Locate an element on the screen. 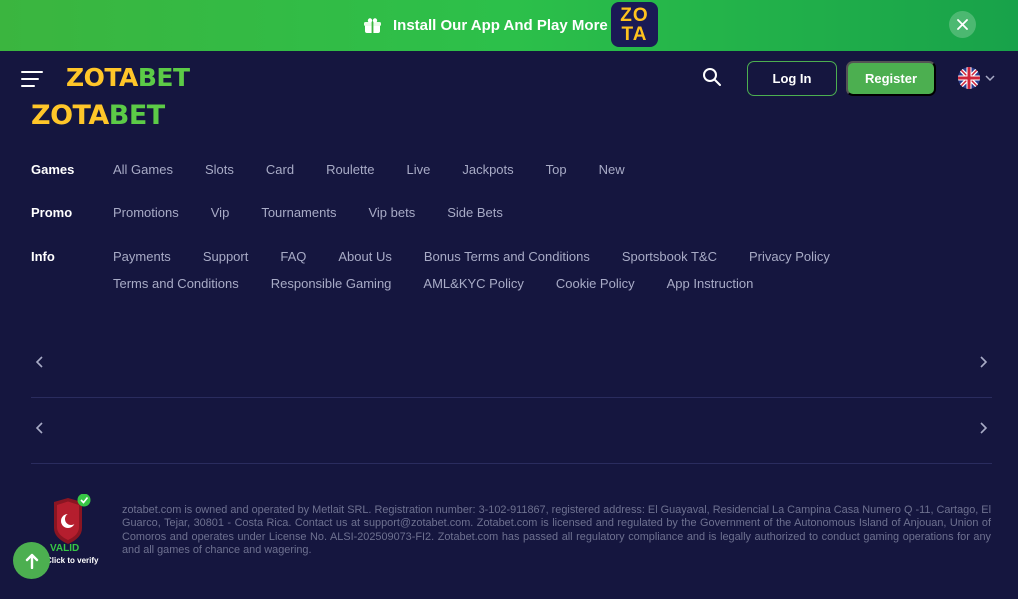 The width and height of the screenshot is (1018, 599). payment-providers-slider is located at coordinates (511, 363).